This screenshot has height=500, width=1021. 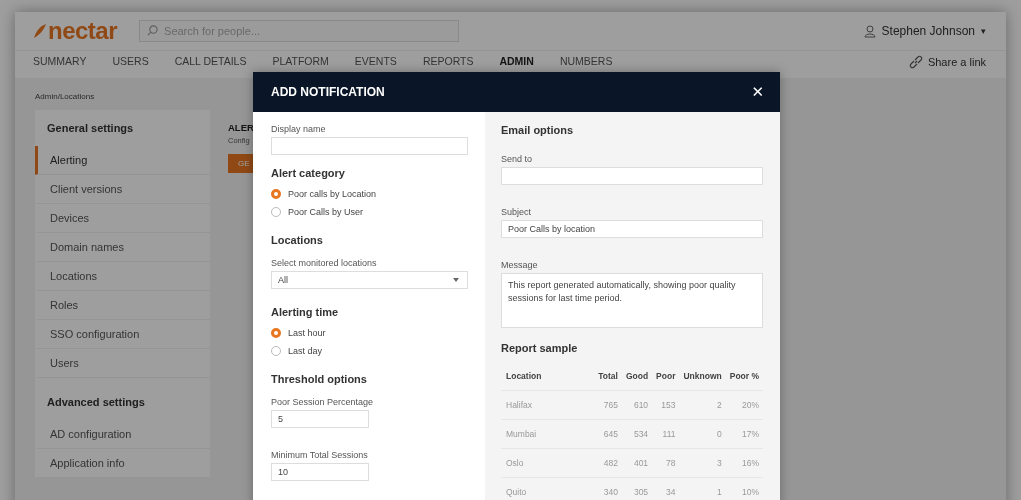 What do you see at coordinates (516, 61) in the screenshot?
I see `nav-tab: ADMIN` at bounding box center [516, 61].